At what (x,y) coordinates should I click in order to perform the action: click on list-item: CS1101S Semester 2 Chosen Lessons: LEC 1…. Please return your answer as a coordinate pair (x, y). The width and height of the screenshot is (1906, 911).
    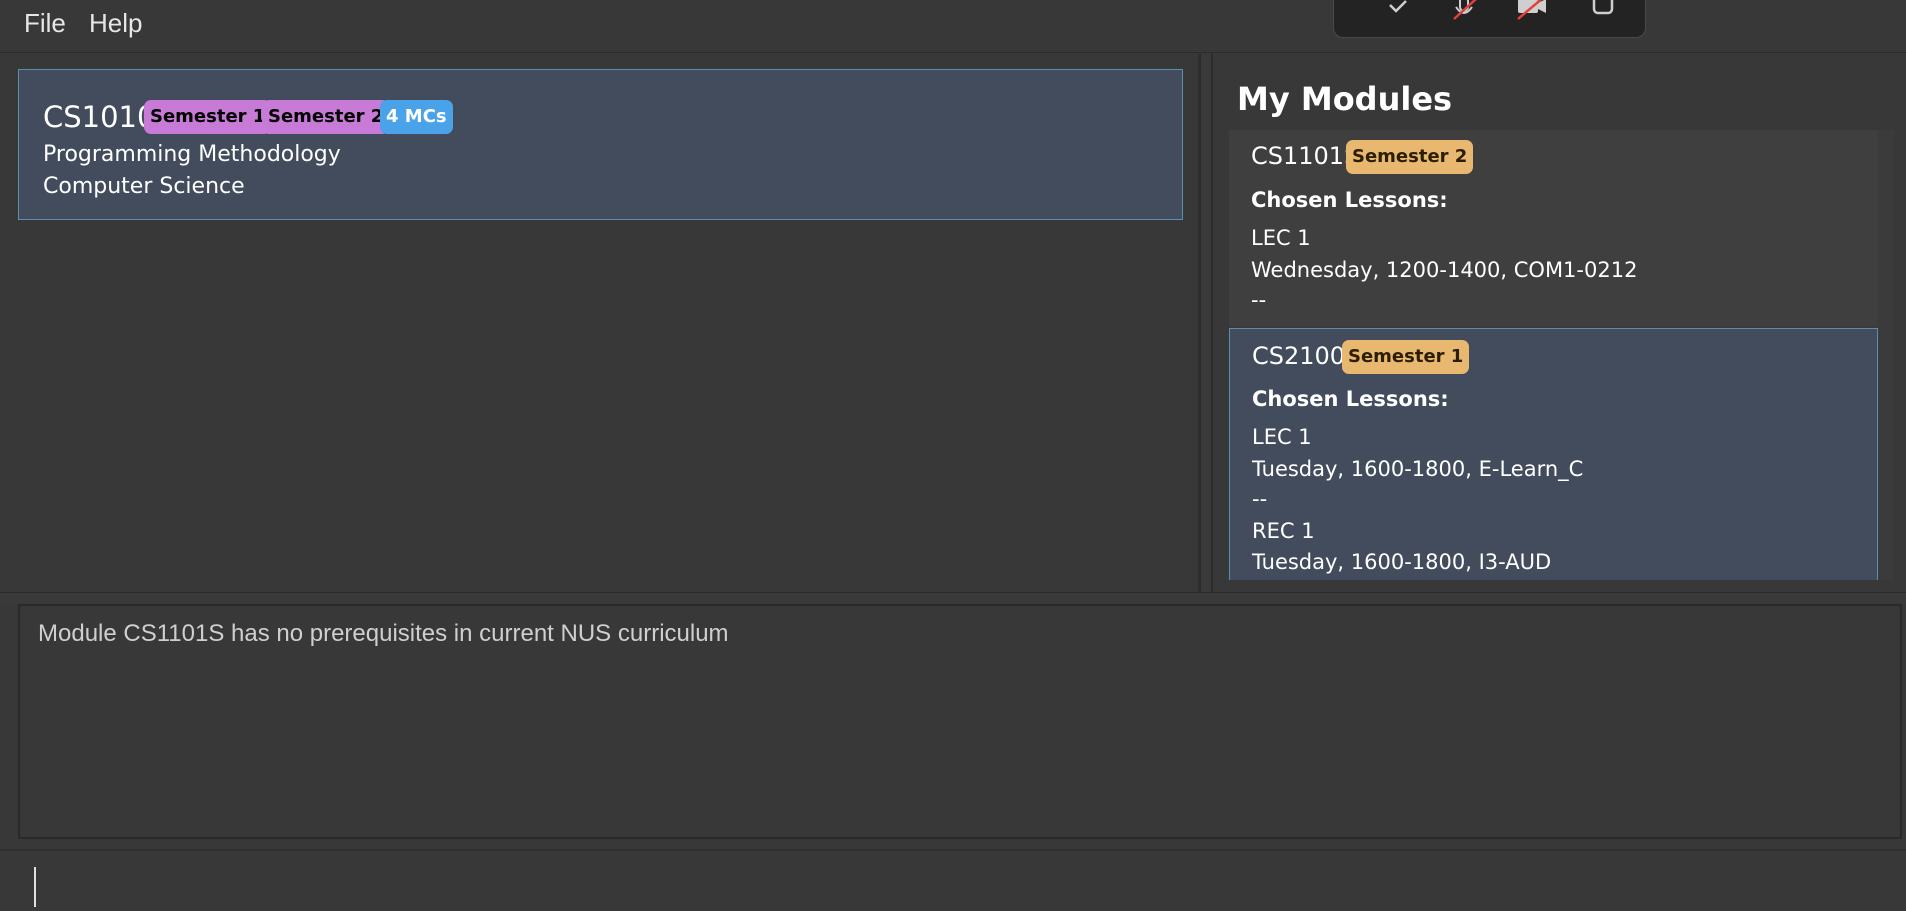
    Looking at the image, I should click on (1553, 228).